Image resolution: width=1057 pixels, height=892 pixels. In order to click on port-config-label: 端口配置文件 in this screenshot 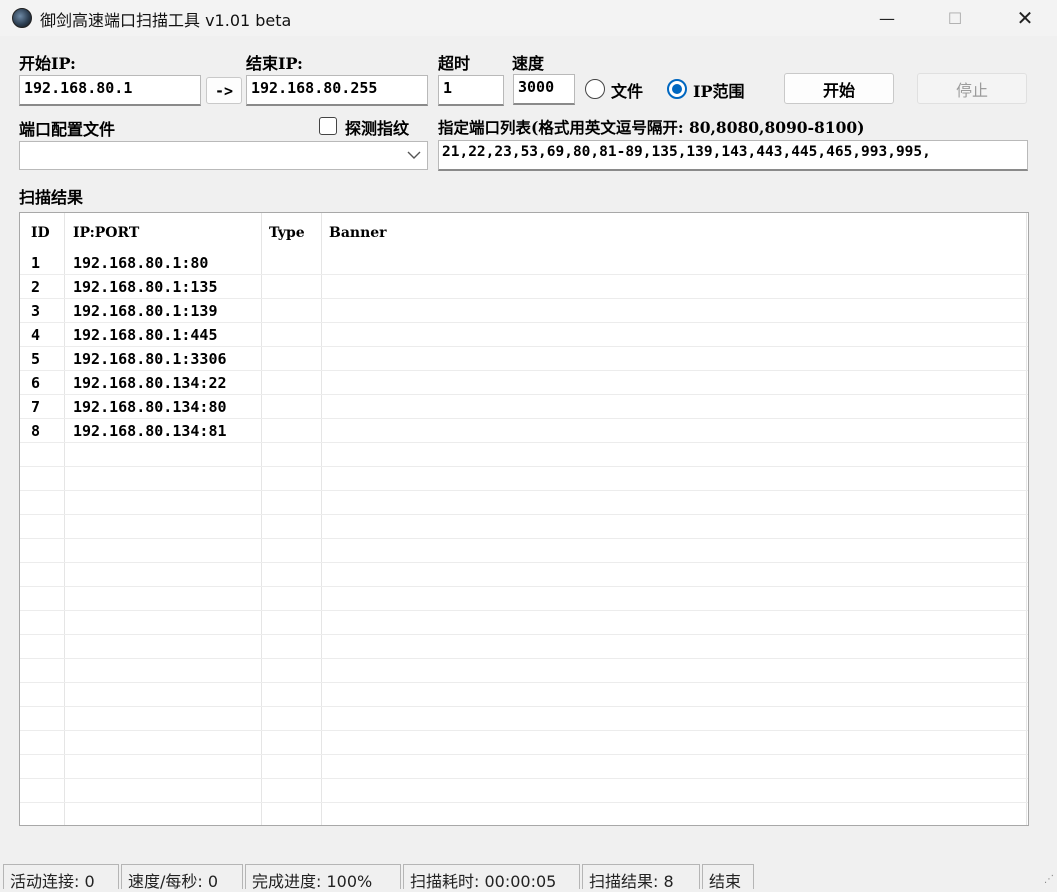, I will do `click(67, 129)`.